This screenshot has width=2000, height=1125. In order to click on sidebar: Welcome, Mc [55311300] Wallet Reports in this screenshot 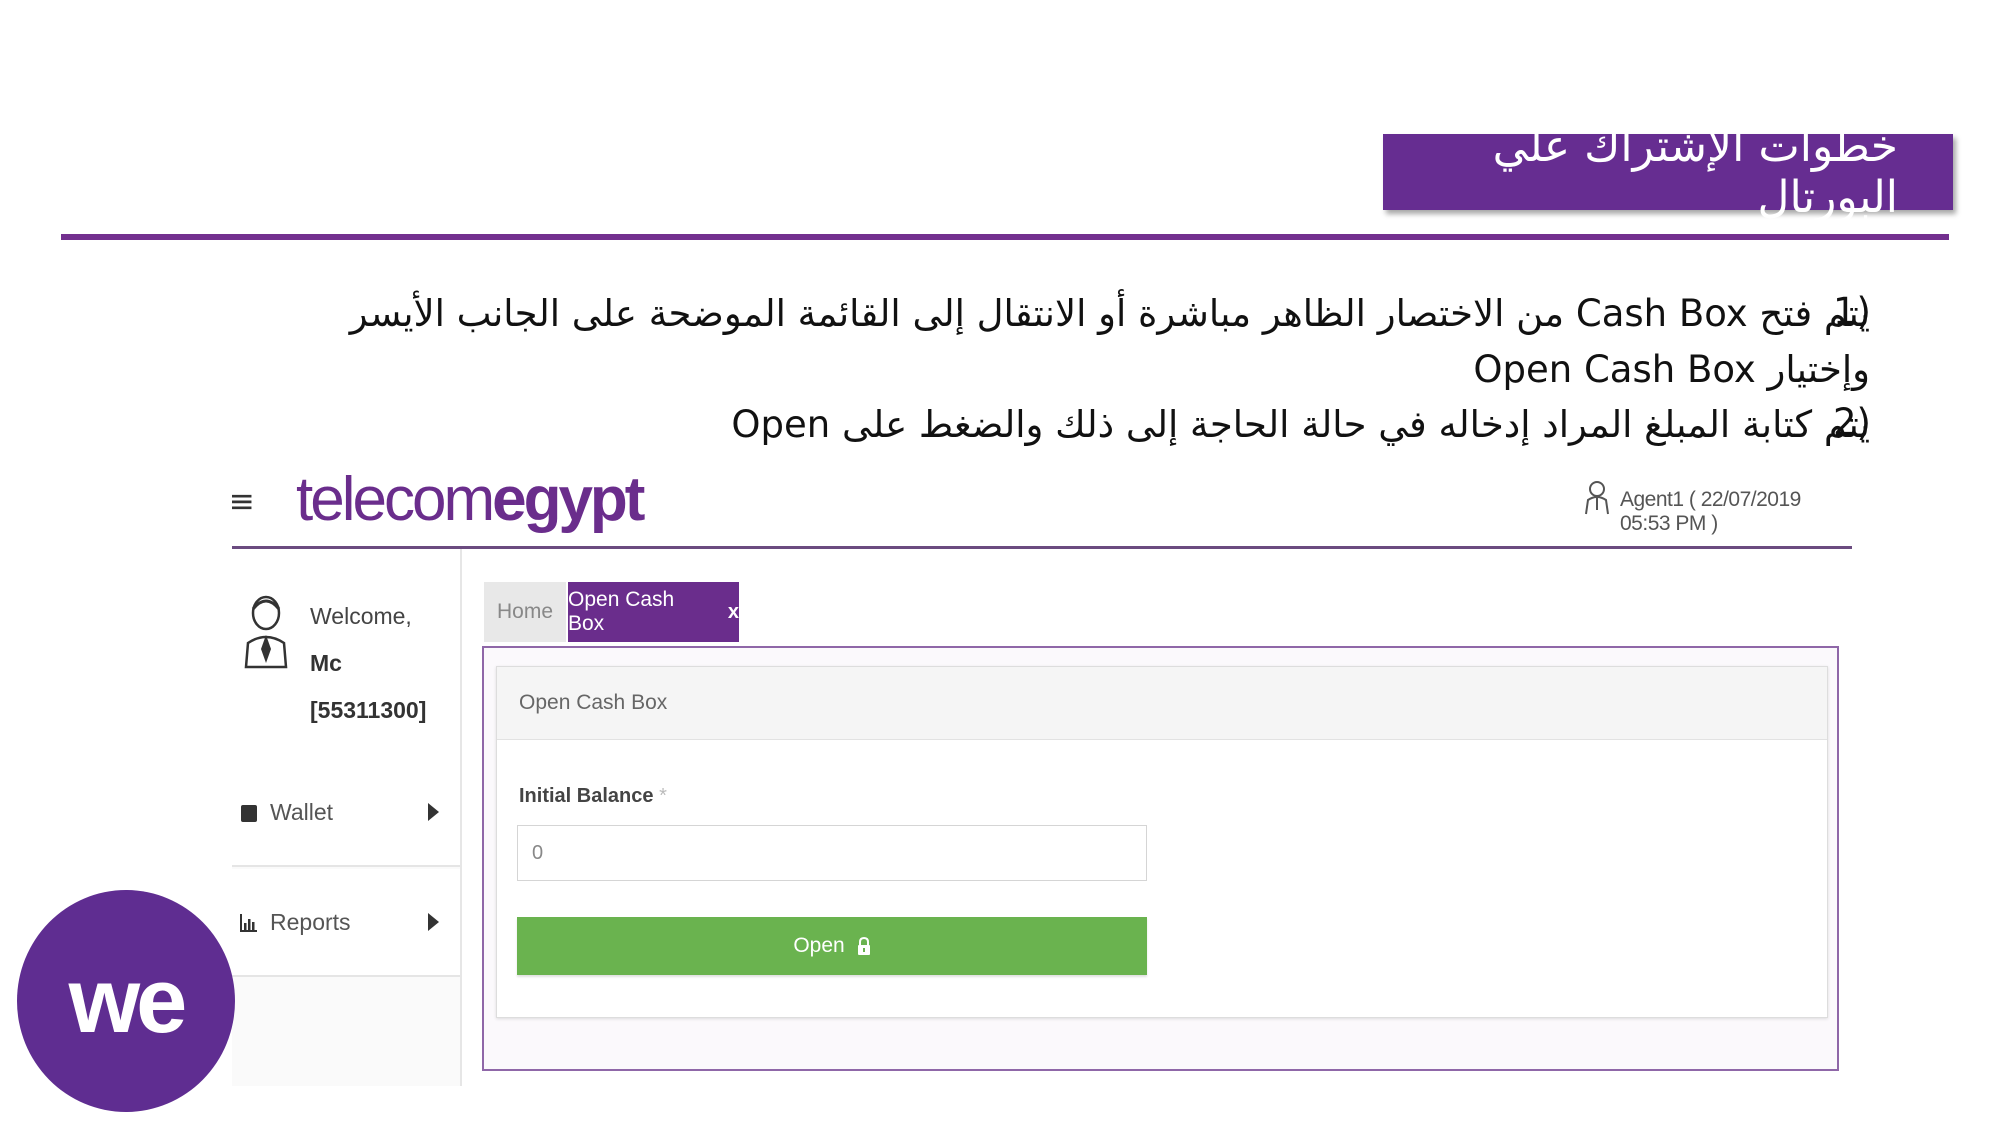, I will do `click(347, 817)`.